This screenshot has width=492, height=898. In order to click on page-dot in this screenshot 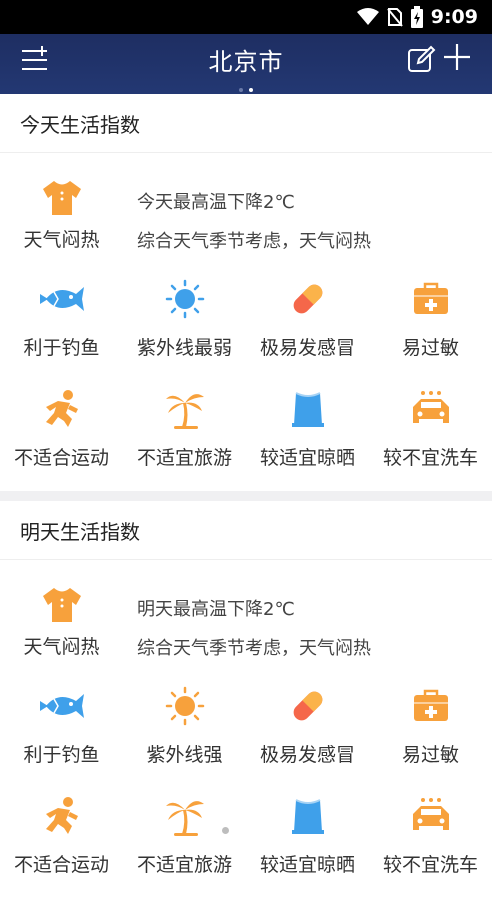, I will do `click(241, 90)`.